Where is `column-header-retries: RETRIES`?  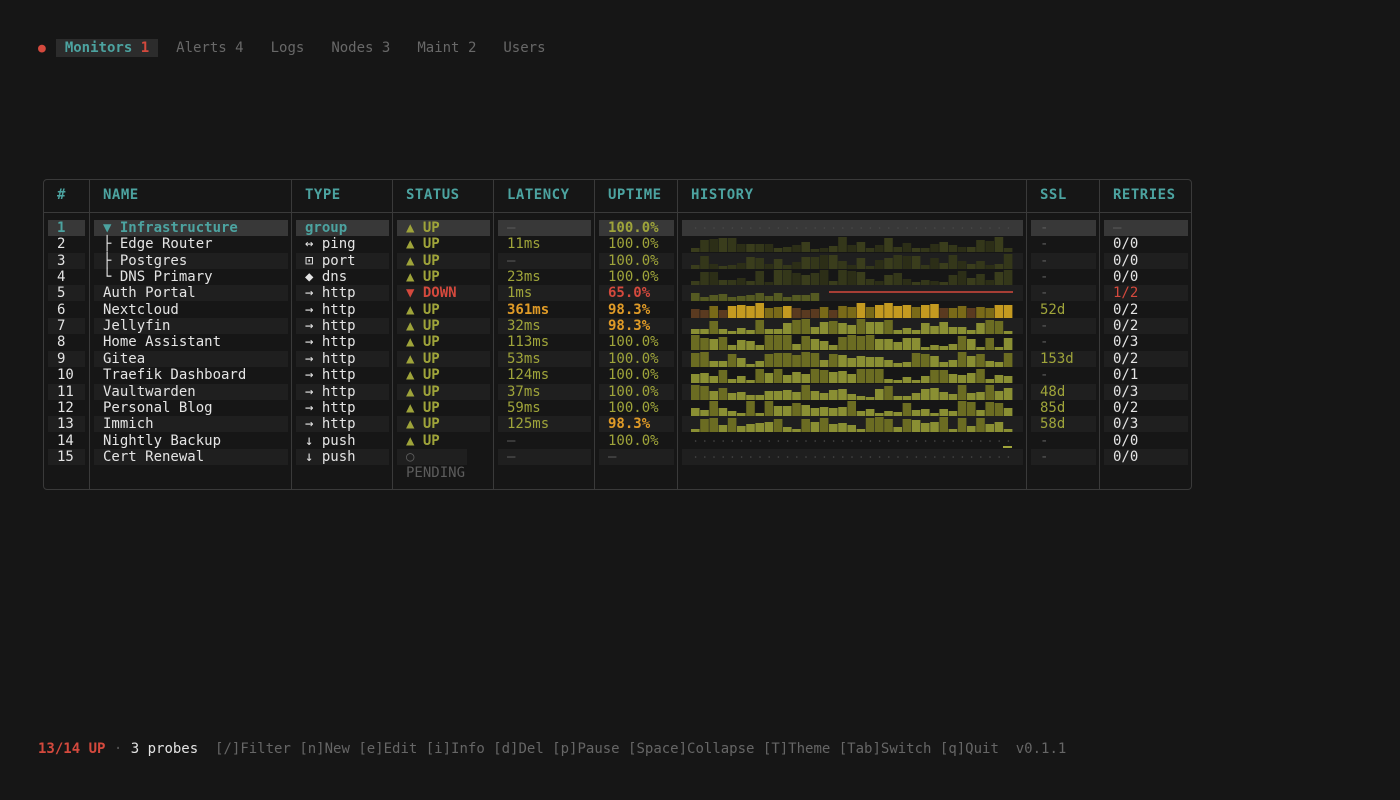
column-header-retries: RETRIES is located at coordinates (1144, 195).